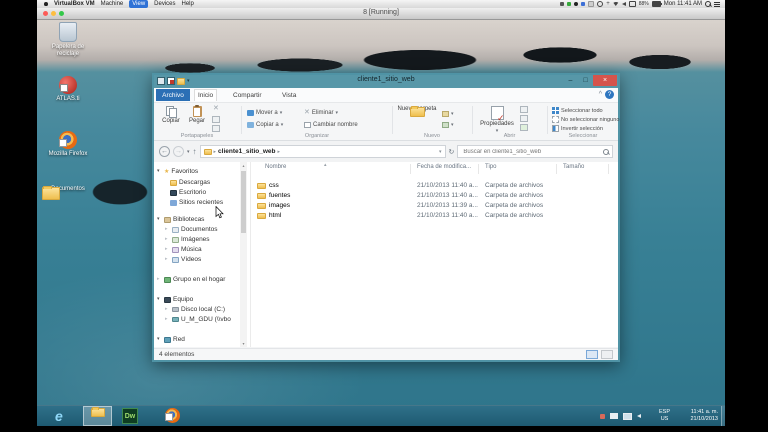 Image resolution: width=768 pixels, height=432 pixels. Describe the element at coordinates (246, 151) in the screenshot. I see `breadcrumb-path: cliente1_sitio_web` at that location.